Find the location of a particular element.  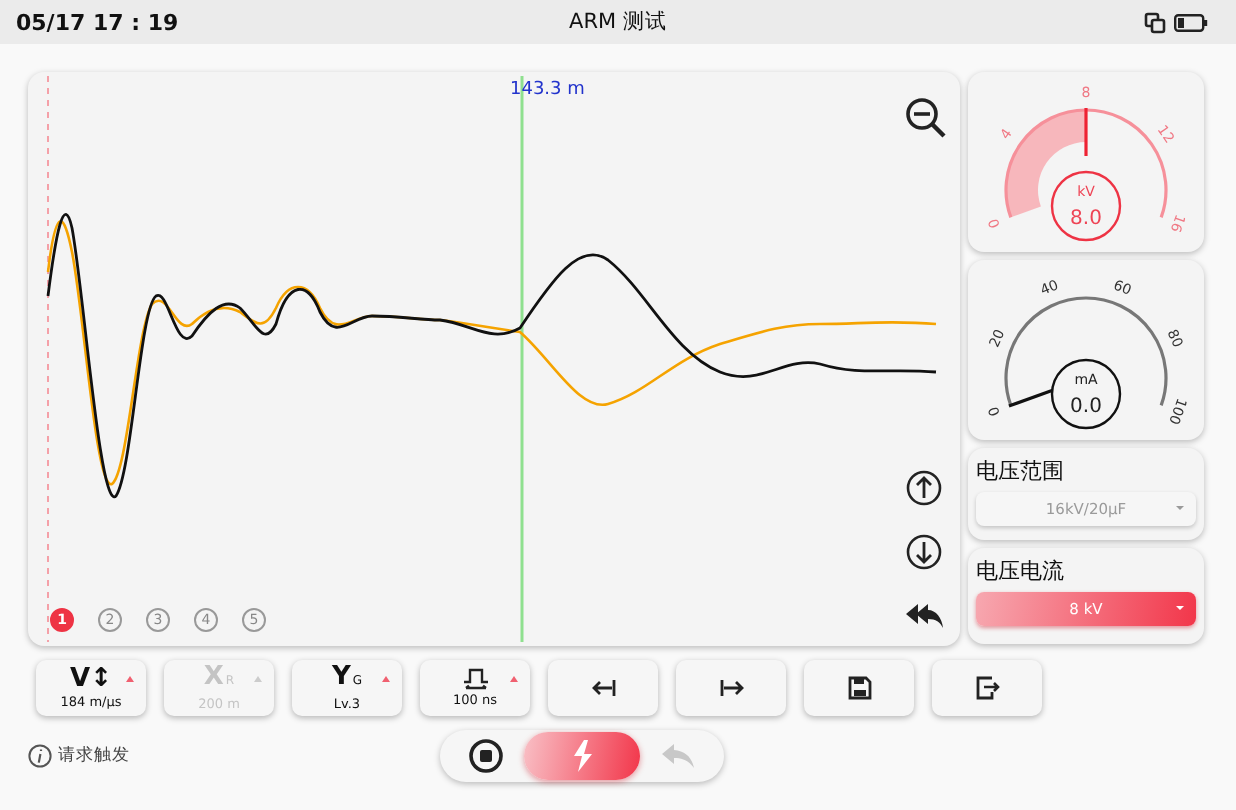

save-icon is located at coordinates (859, 688).